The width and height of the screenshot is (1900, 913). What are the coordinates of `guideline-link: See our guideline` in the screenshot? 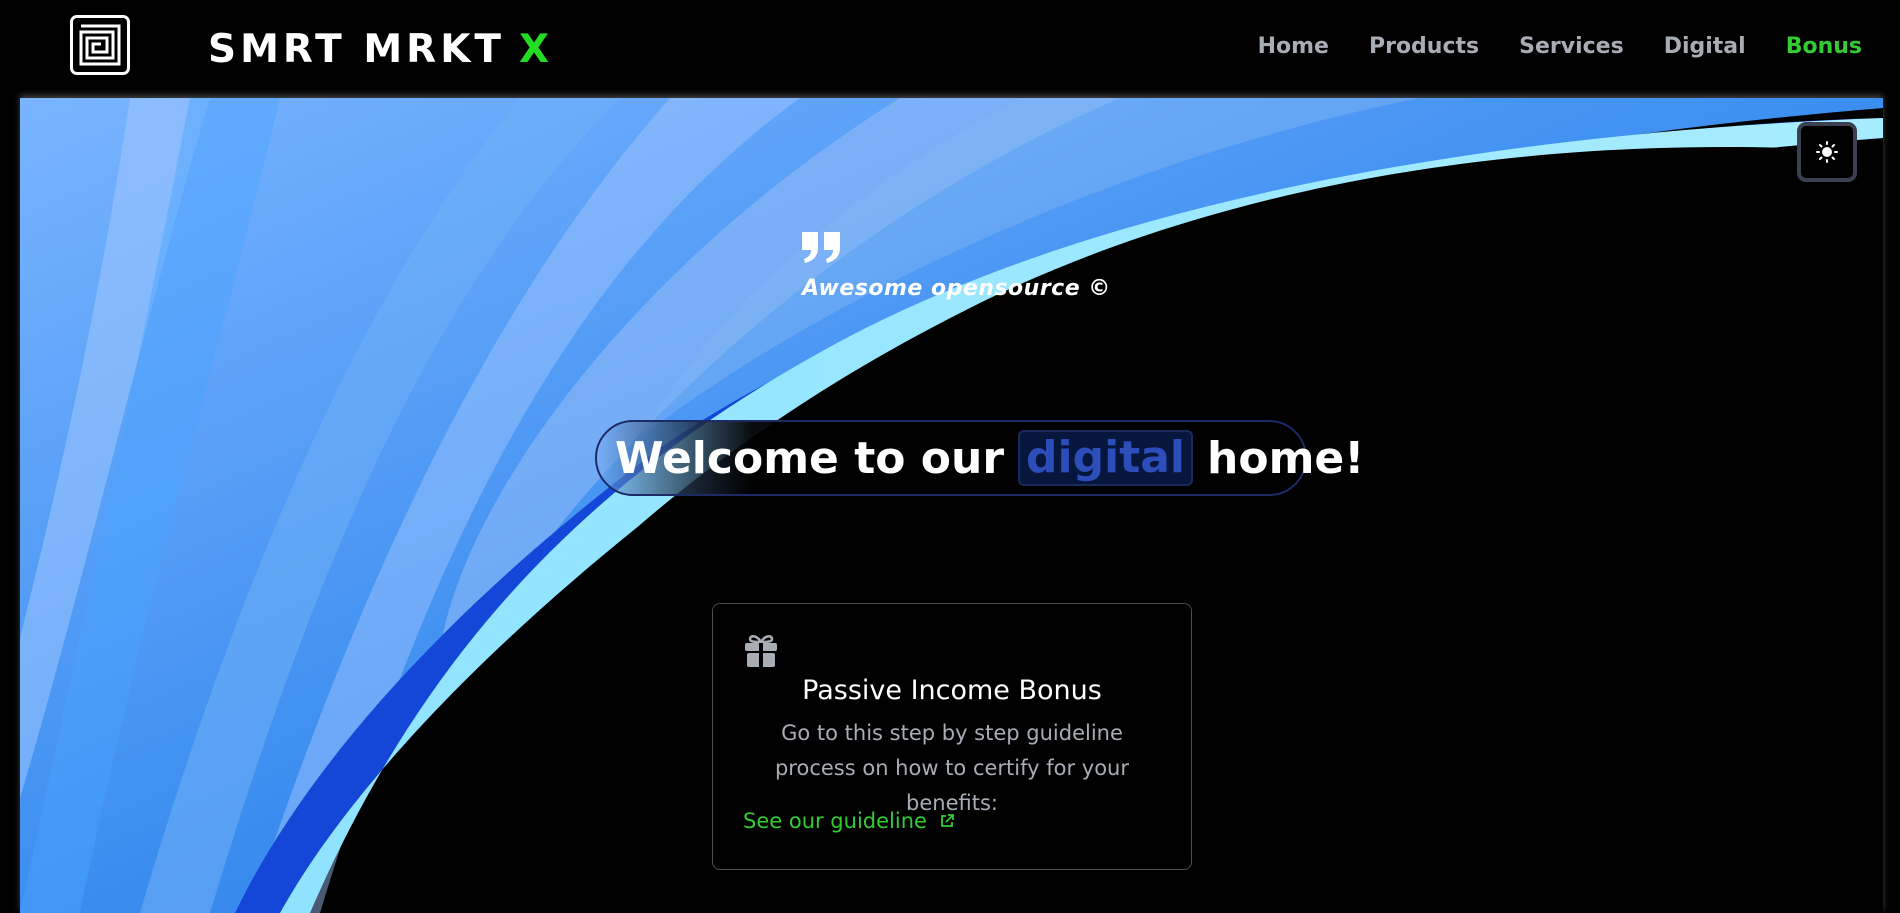 It's located at (849, 821).